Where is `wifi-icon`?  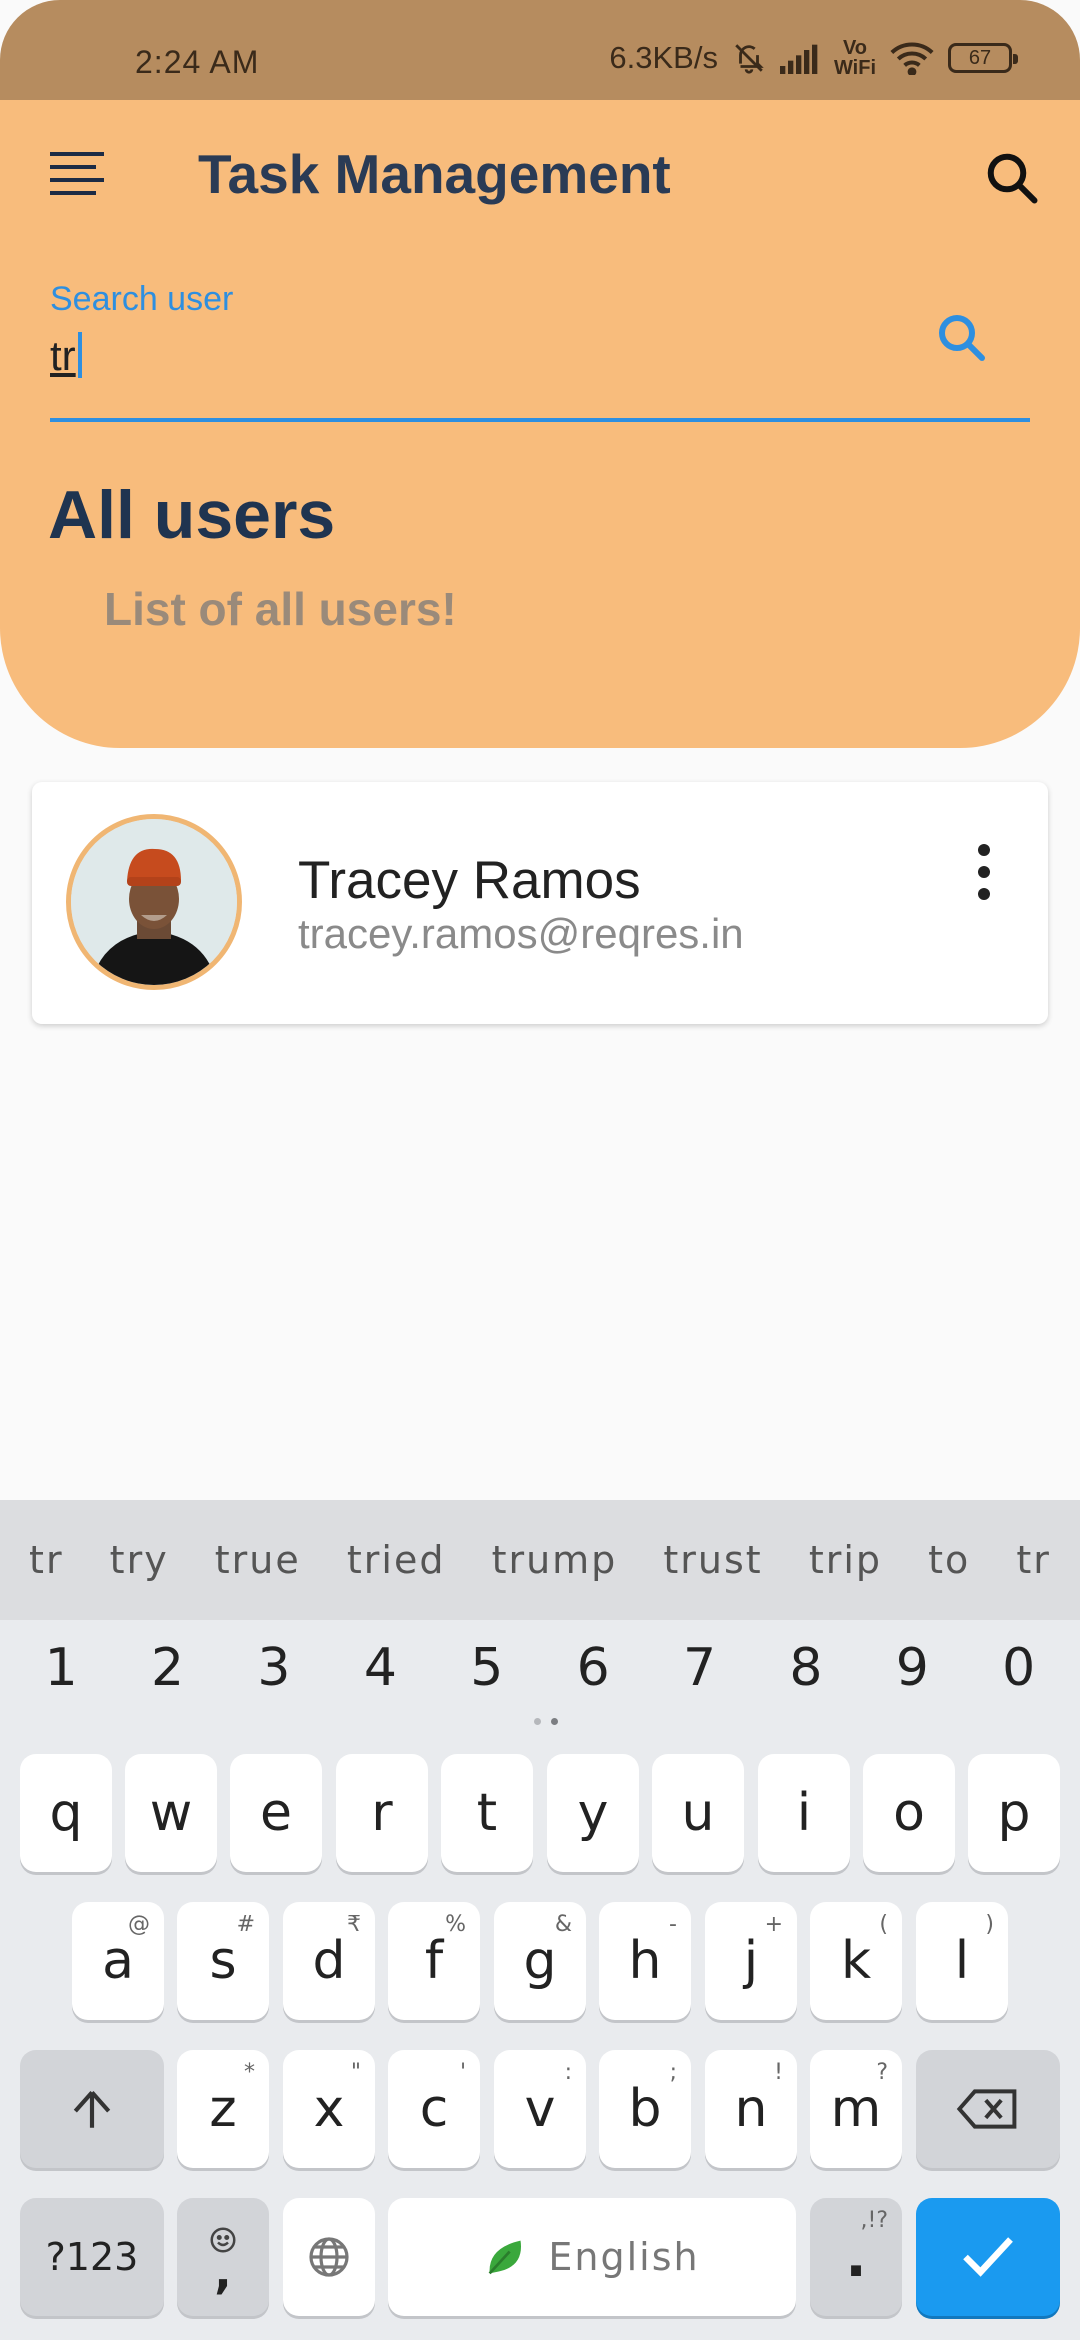
wifi-icon is located at coordinates (912, 58).